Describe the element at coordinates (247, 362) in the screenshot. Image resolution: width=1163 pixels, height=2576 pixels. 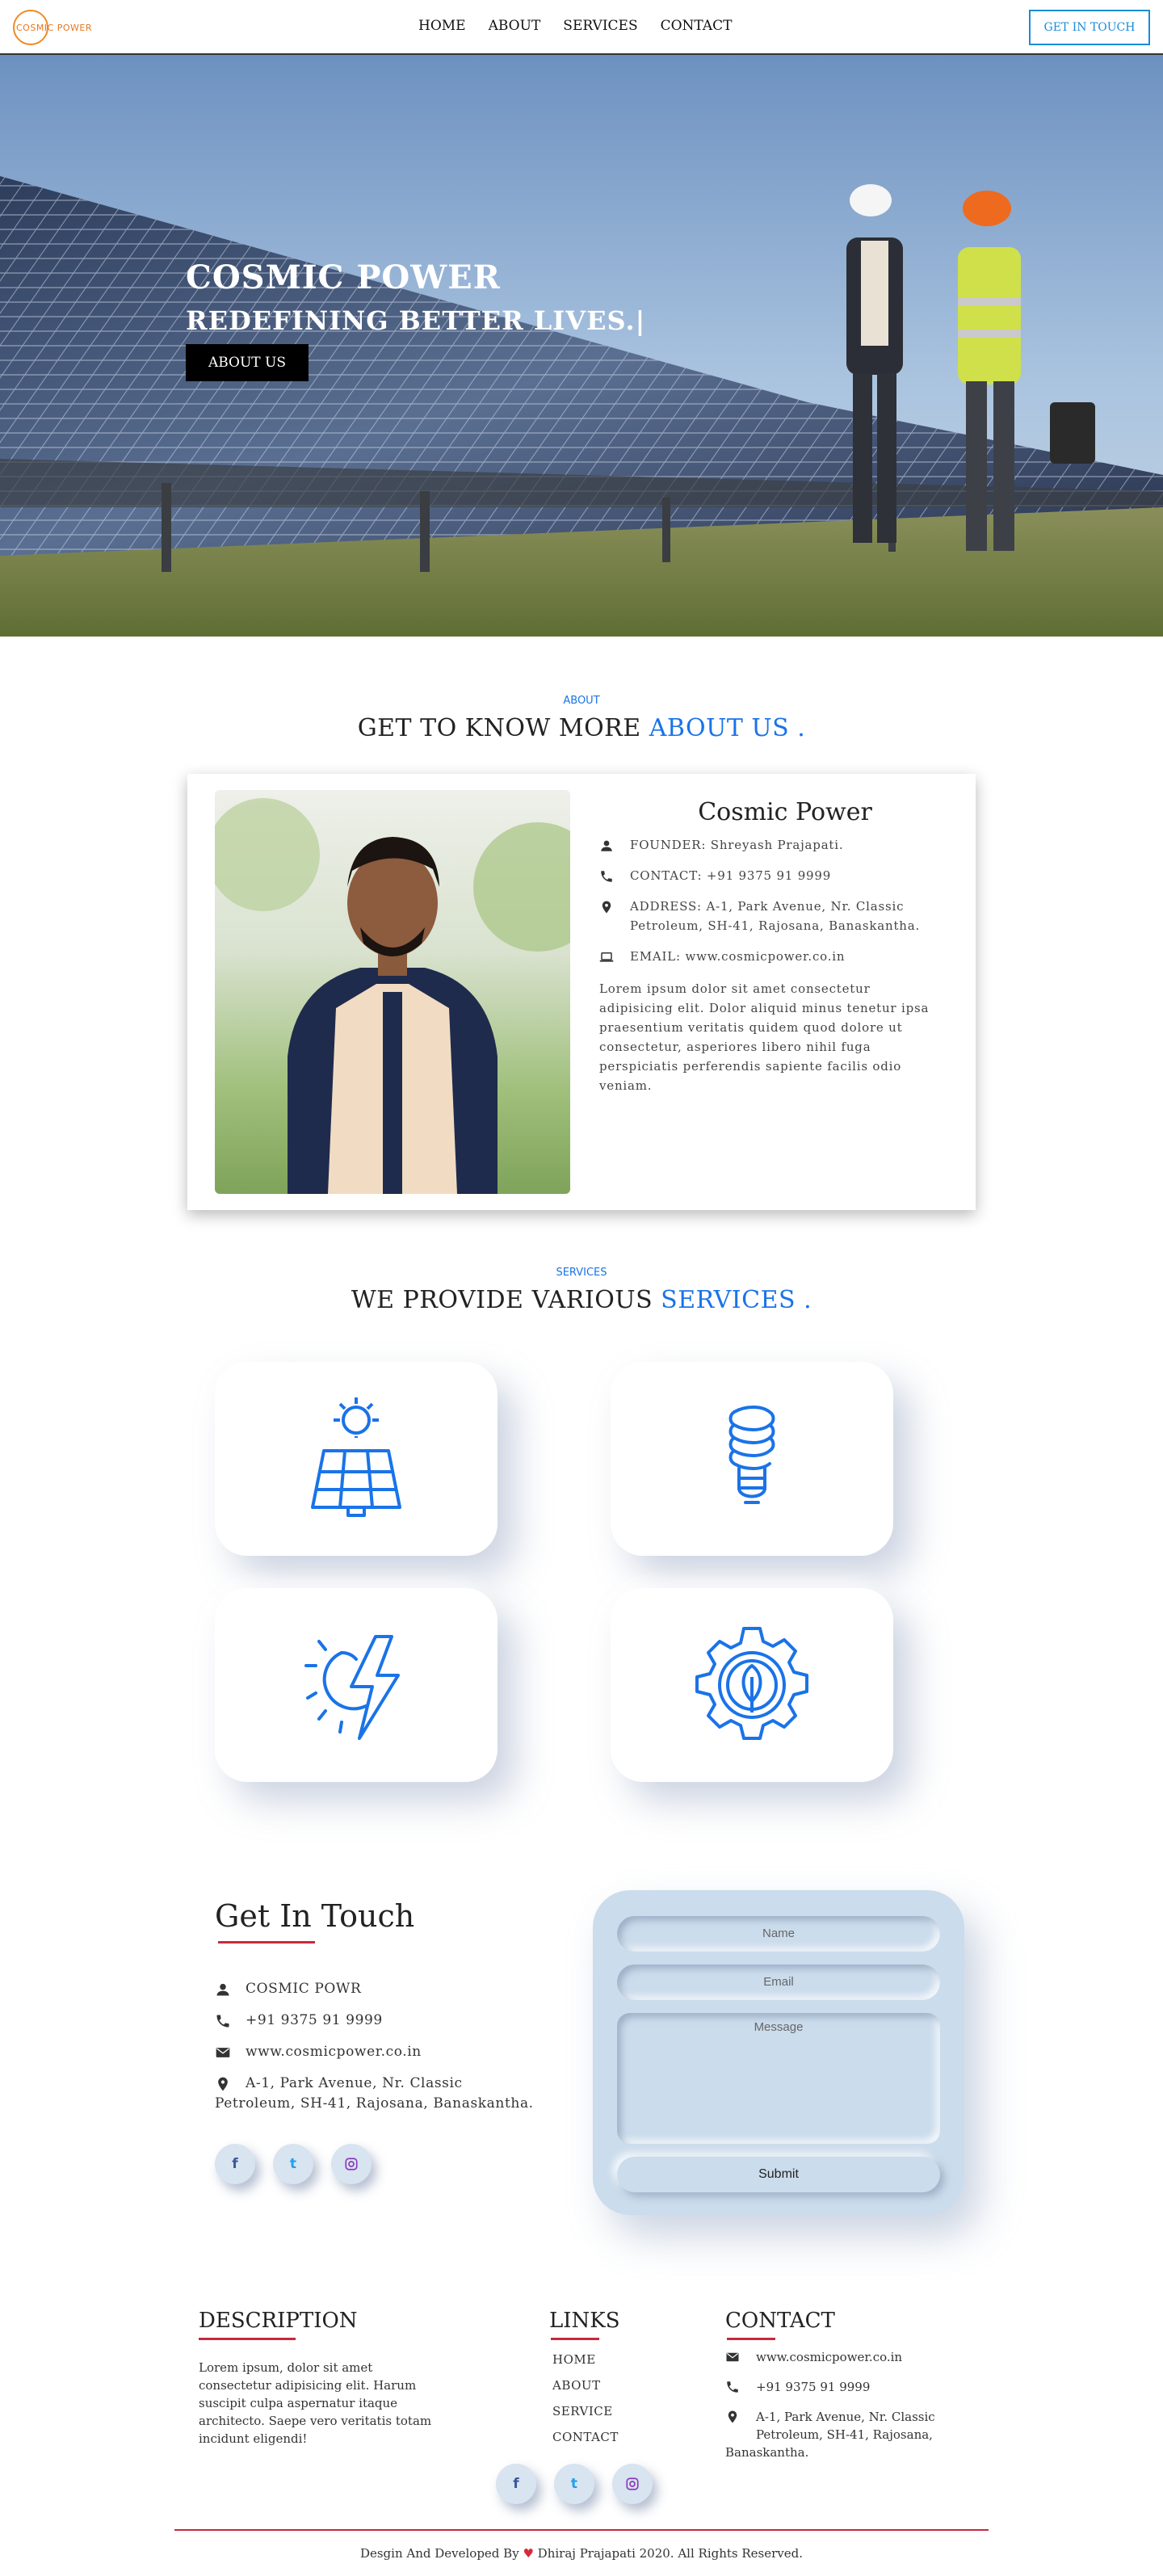
I see `about-us-button: ABOUT US` at that location.